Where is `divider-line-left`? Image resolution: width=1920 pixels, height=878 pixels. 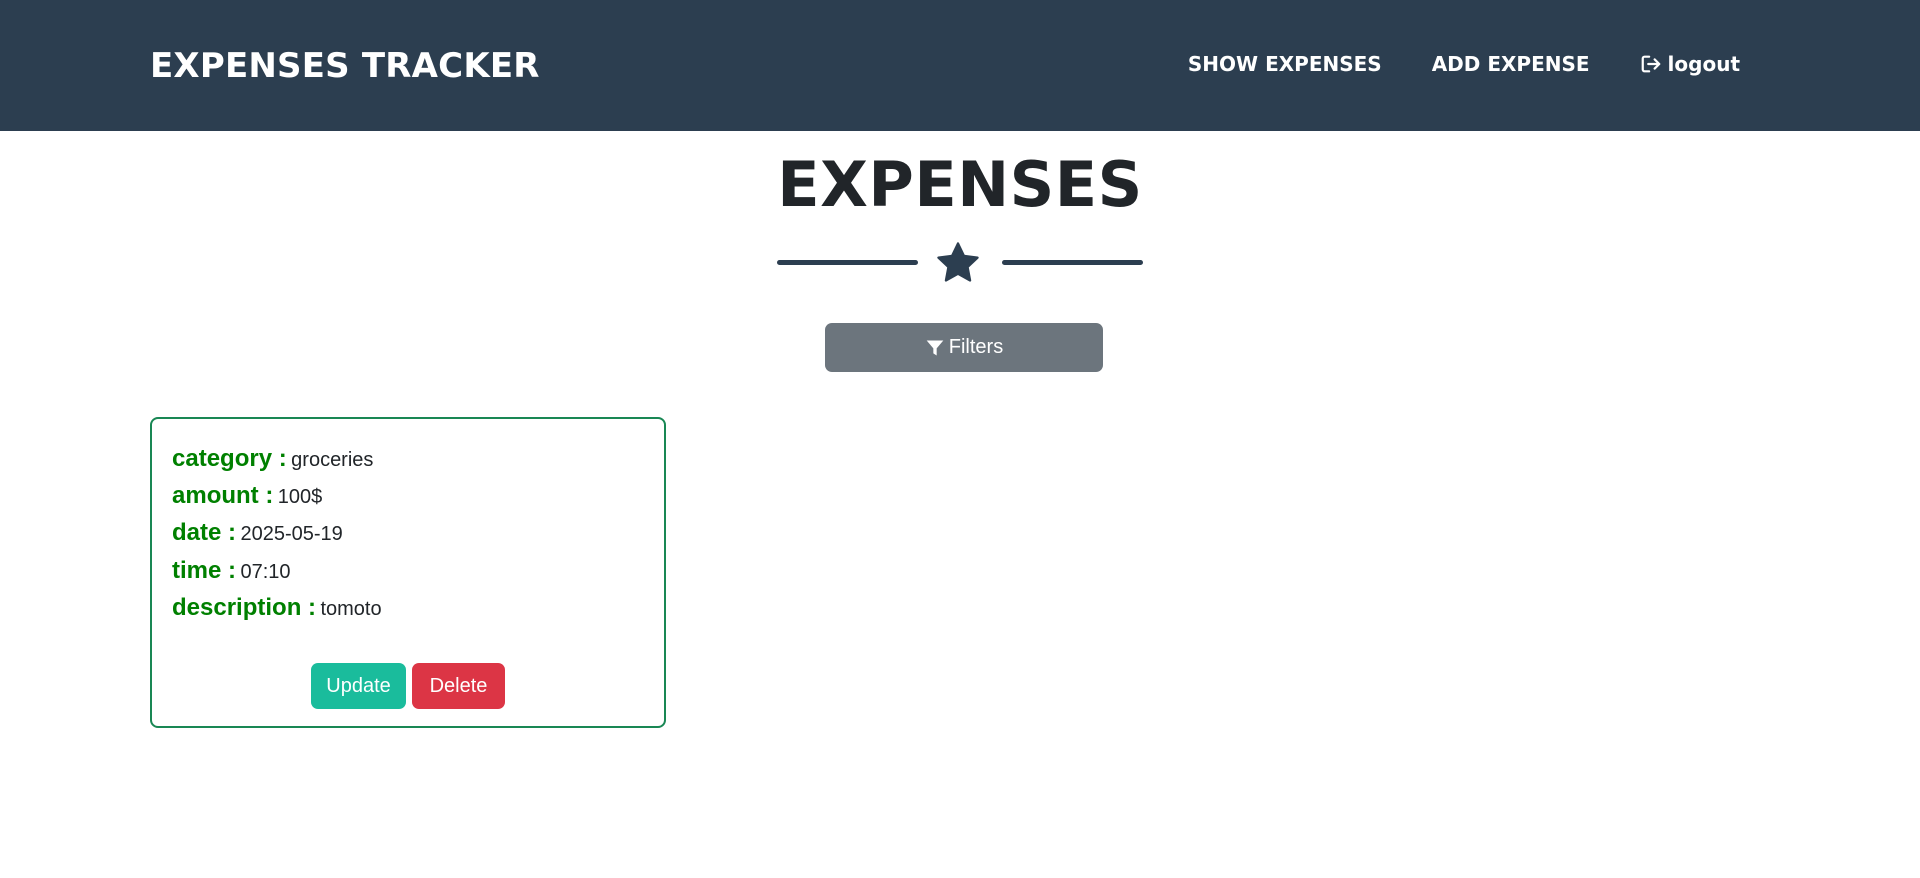 divider-line-left is located at coordinates (847, 262).